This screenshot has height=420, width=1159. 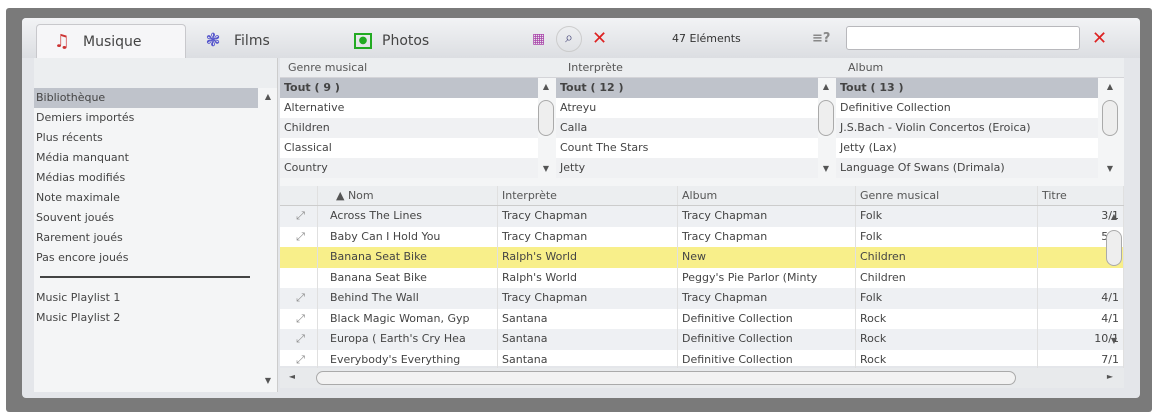 What do you see at coordinates (408, 339) in the screenshot?
I see `table-cell: Europa ( Earth's Cry Hea` at bounding box center [408, 339].